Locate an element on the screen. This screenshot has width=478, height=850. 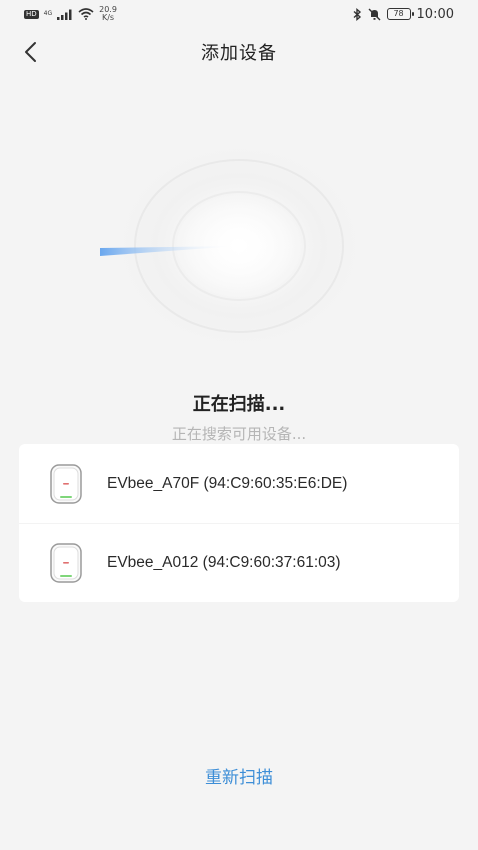
app-header: 添加设备 is located at coordinates (239, 52).